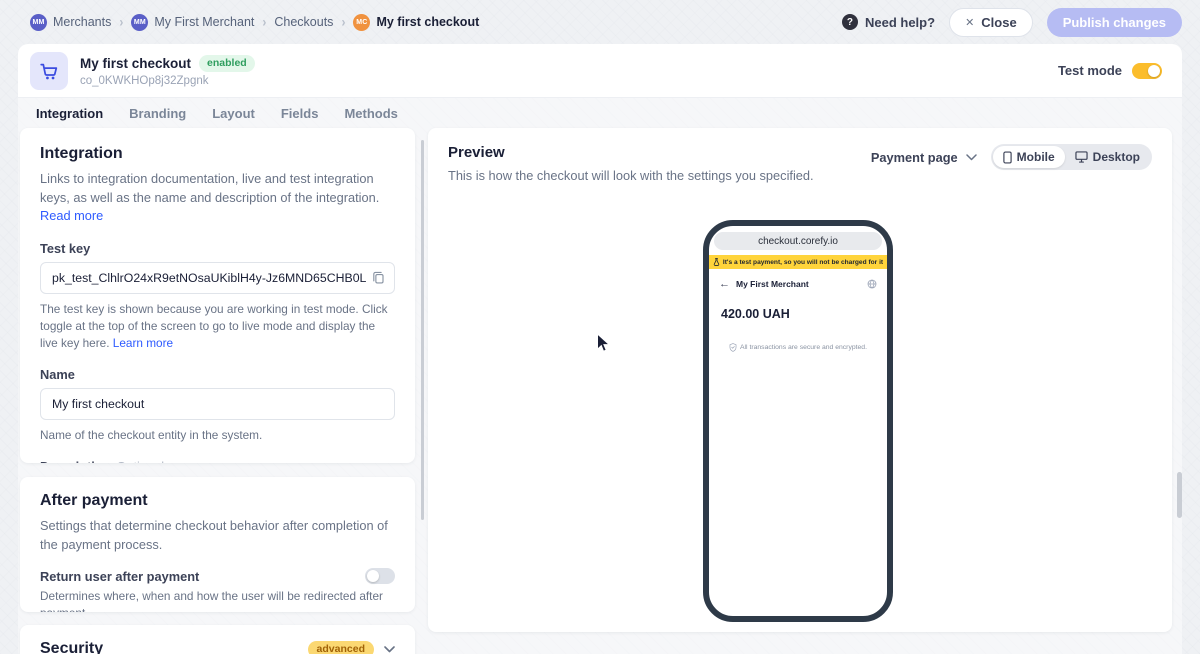  What do you see at coordinates (144, 80) in the screenshot?
I see `checkout-entity-id: co_0KWKHOp8j32Zpgnk` at bounding box center [144, 80].